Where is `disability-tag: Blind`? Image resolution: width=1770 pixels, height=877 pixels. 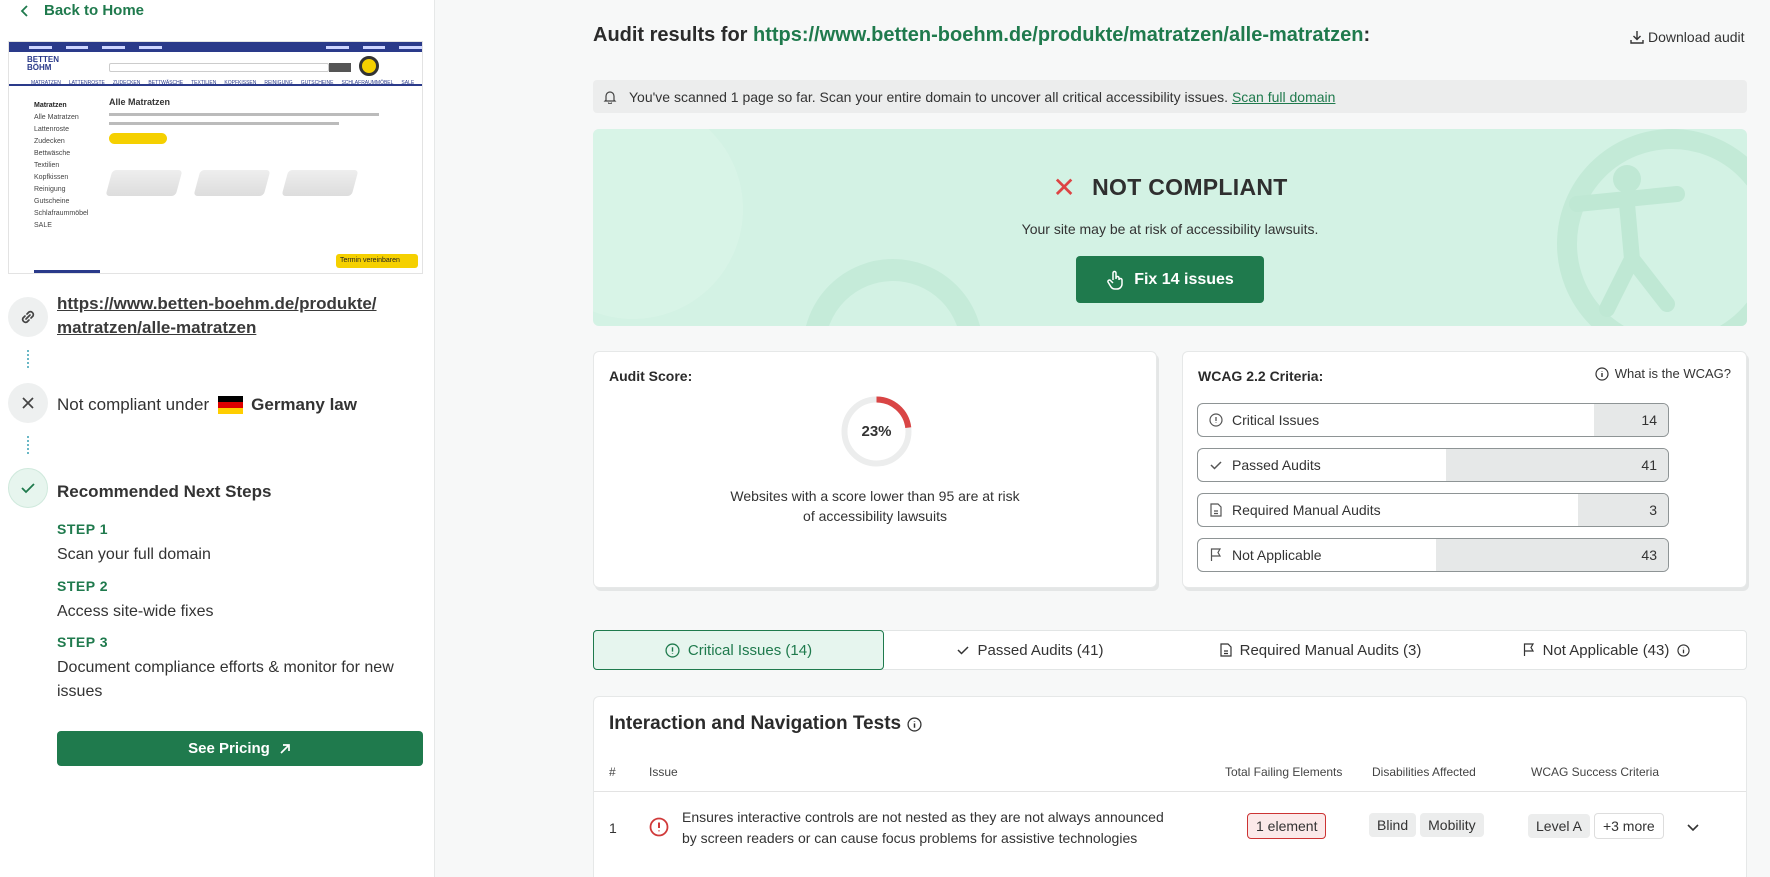
disability-tag: Blind is located at coordinates (1393, 825).